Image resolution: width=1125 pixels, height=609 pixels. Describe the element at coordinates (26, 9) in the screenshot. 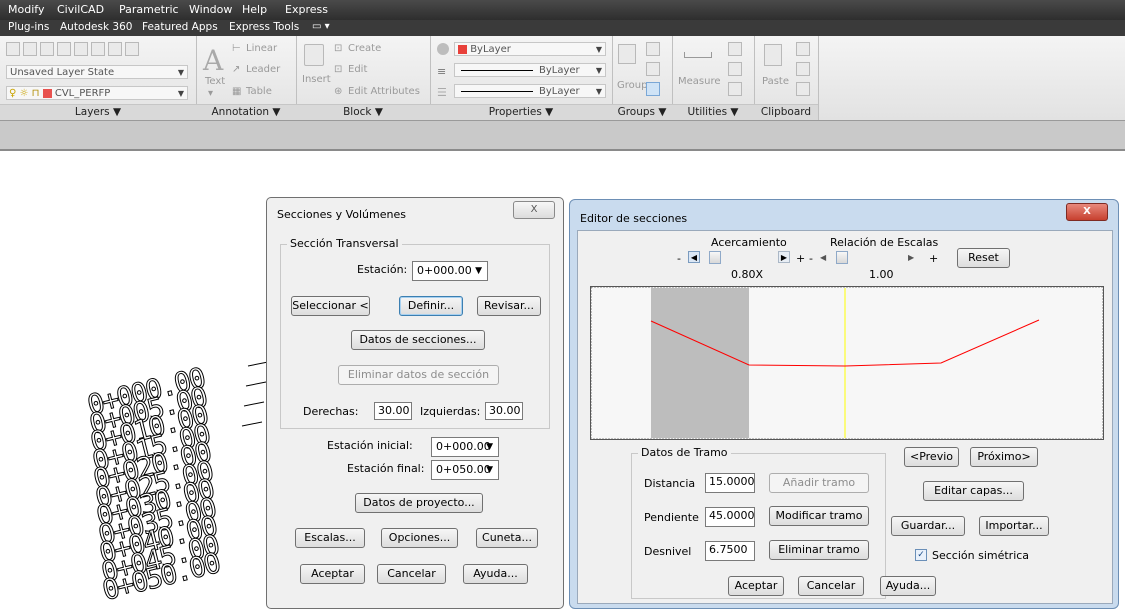

I see `menu-modify: Modify` at that location.